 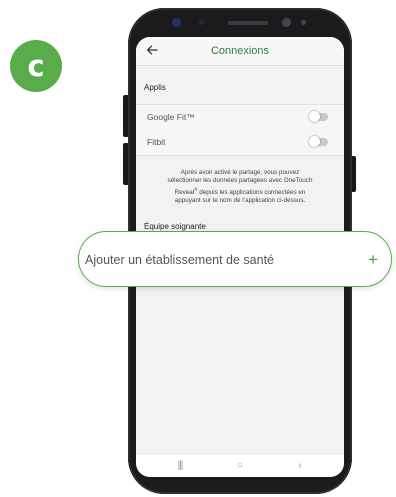 What do you see at coordinates (303, 22) in the screenshot?
I see `proximity-sensor-icon` at bounding box center [303, 22].